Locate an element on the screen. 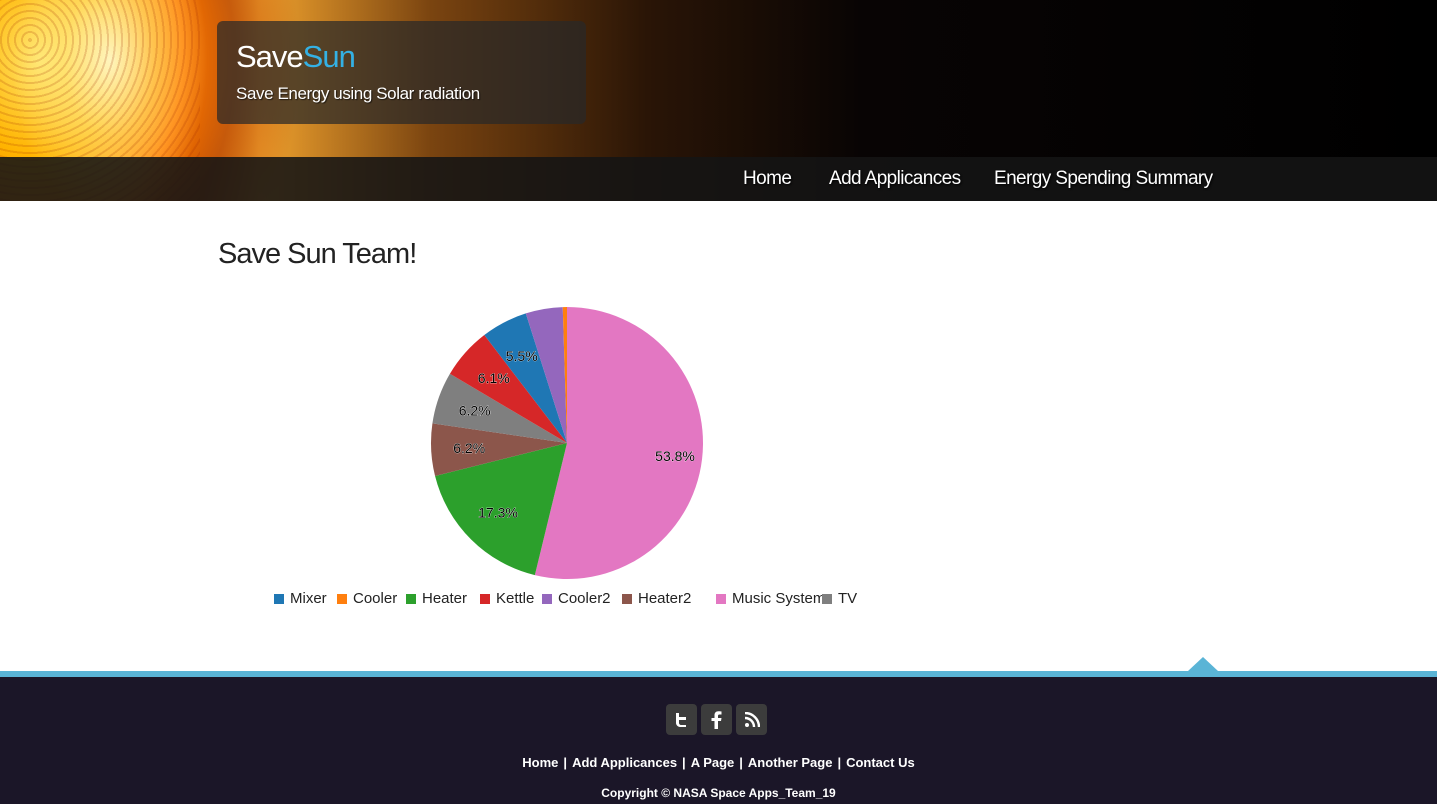 This screenshot has width=1437, height=804. pie-label-heater2: 6.2% is located at coordinates (469, 448).